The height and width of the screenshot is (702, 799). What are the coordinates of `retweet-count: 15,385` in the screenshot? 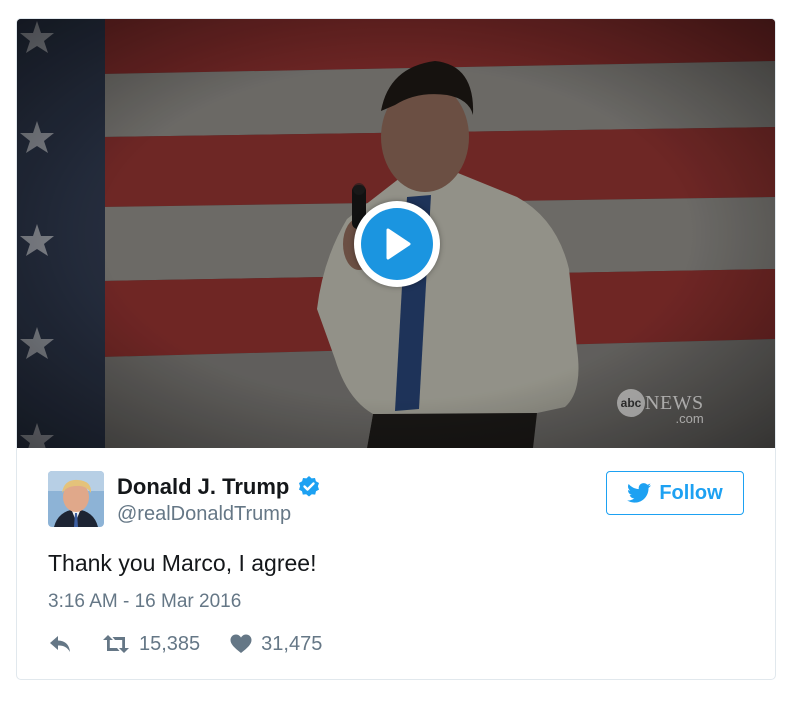 It's located at (170, 643).